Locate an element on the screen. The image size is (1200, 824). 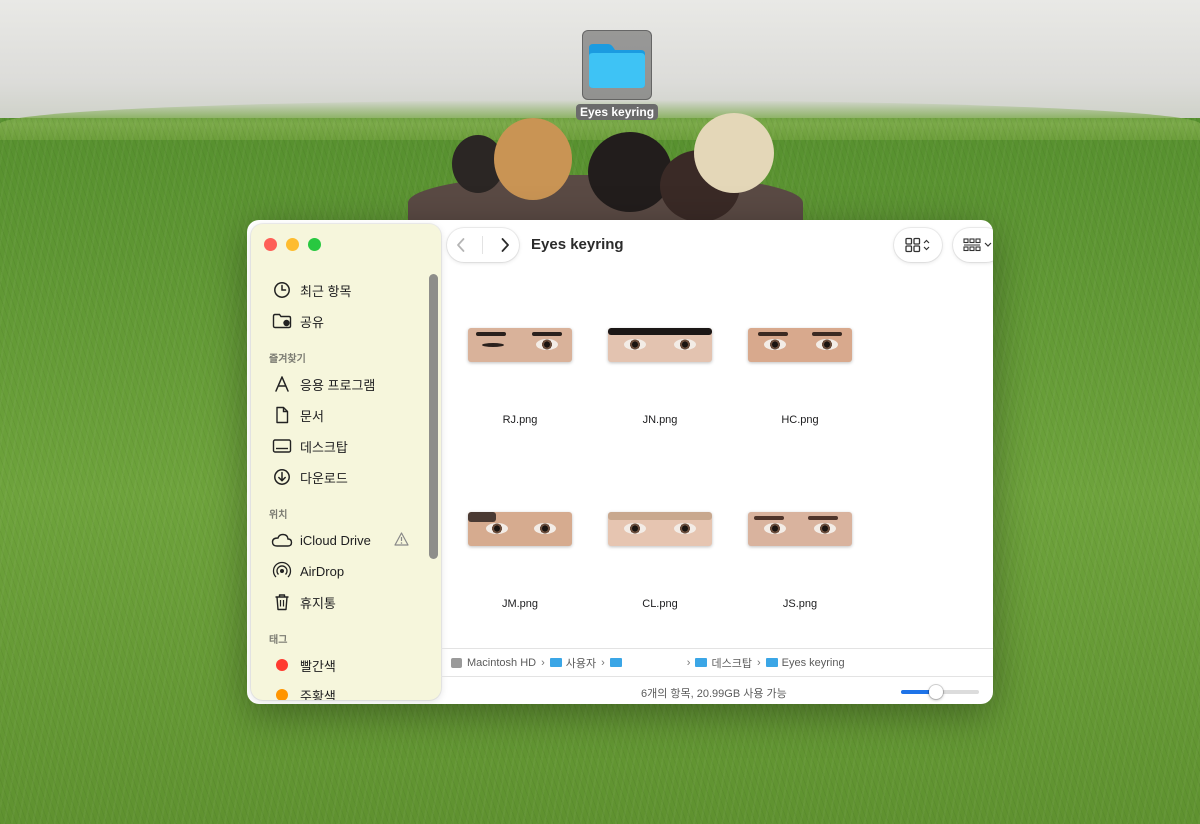
group-by-icon is located at coordinates (978, 245).